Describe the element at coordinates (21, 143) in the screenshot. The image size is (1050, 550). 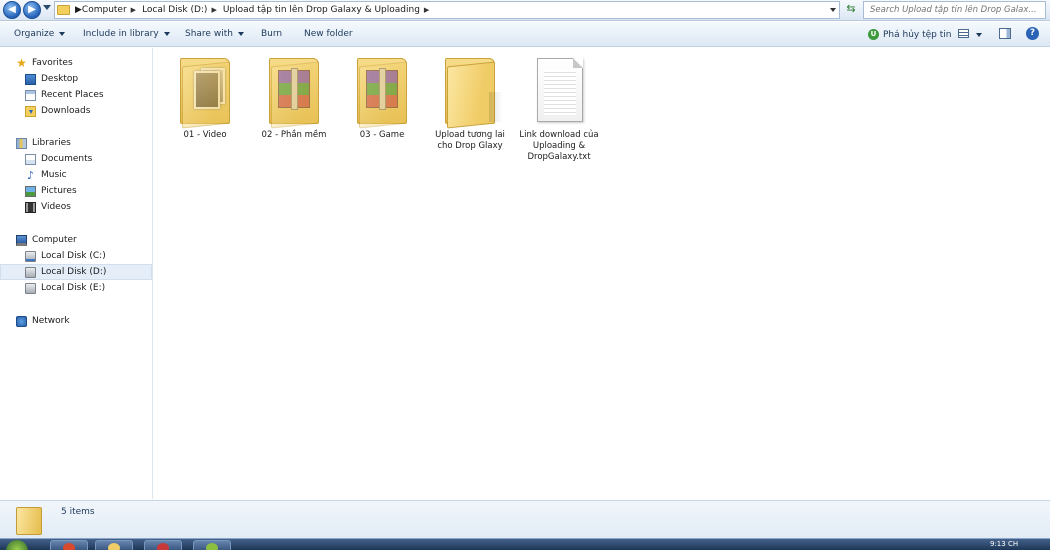
I see `libraries-icon` at that location.